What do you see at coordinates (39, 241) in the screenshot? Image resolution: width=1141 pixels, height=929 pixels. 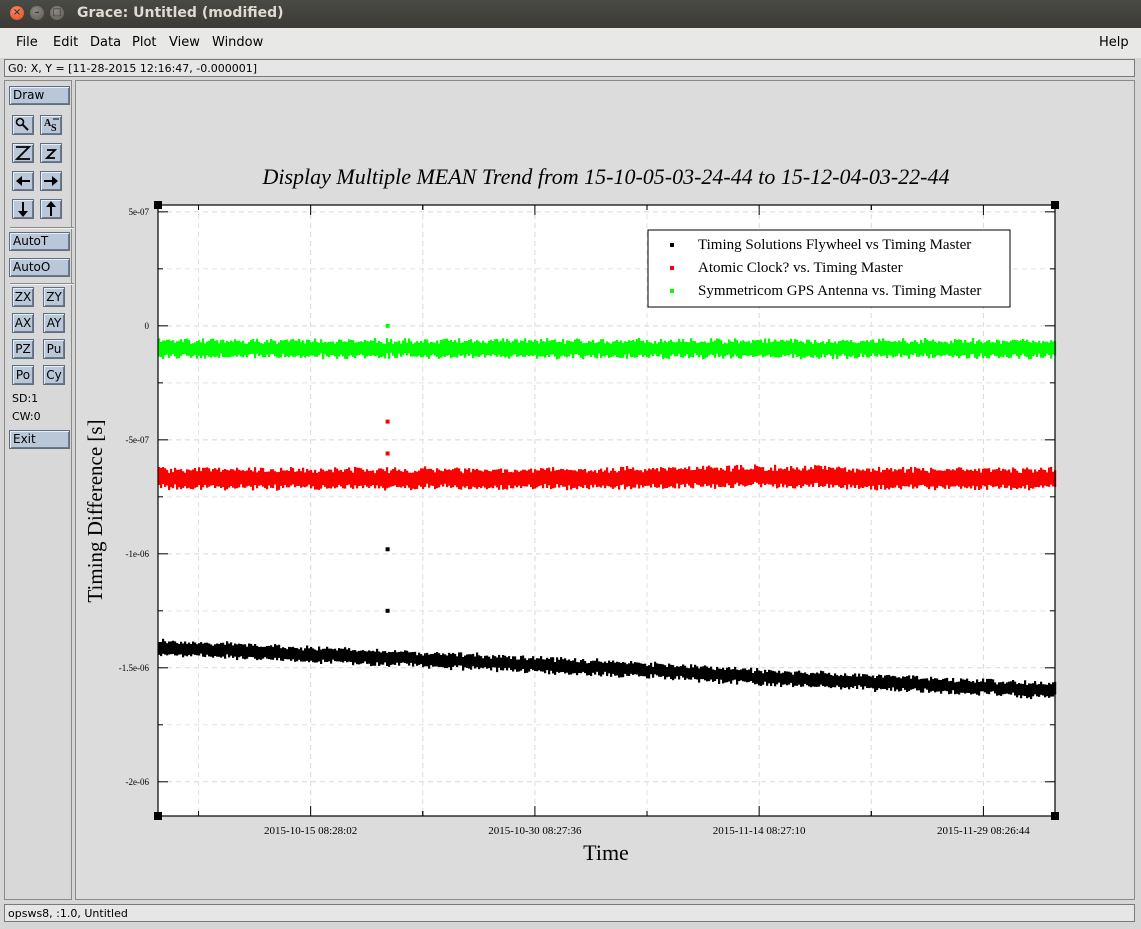 I see `autot-button: AutoT` at bounding box center [39, 241].